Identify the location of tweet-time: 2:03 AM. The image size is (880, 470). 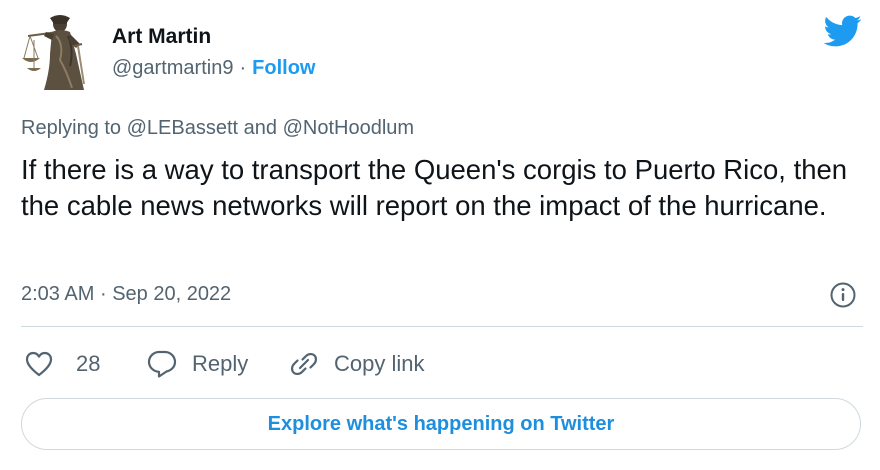
(57, 294).